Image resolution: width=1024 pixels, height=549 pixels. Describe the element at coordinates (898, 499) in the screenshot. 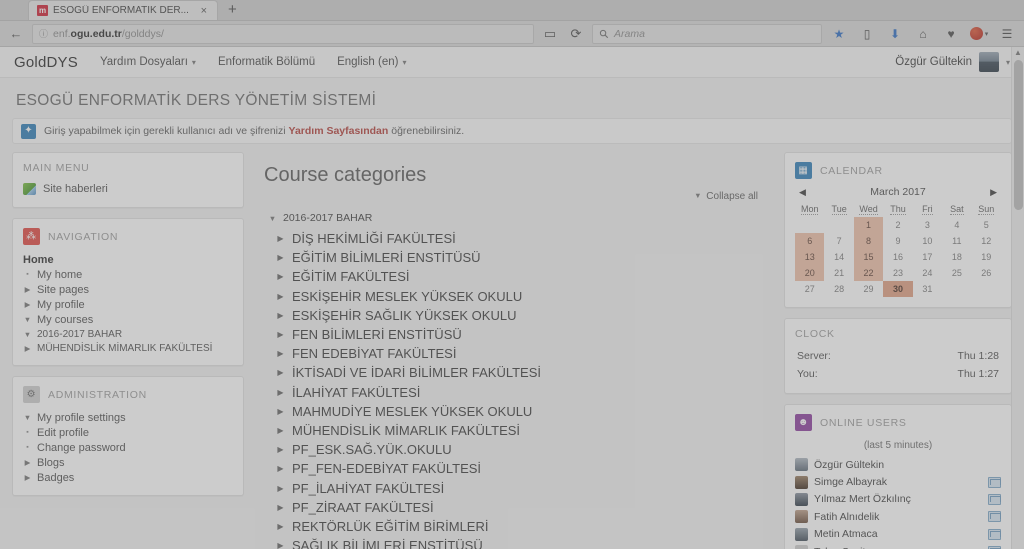

I see `online-user-name: Yılmaz Mert Özkılınç` at that location.